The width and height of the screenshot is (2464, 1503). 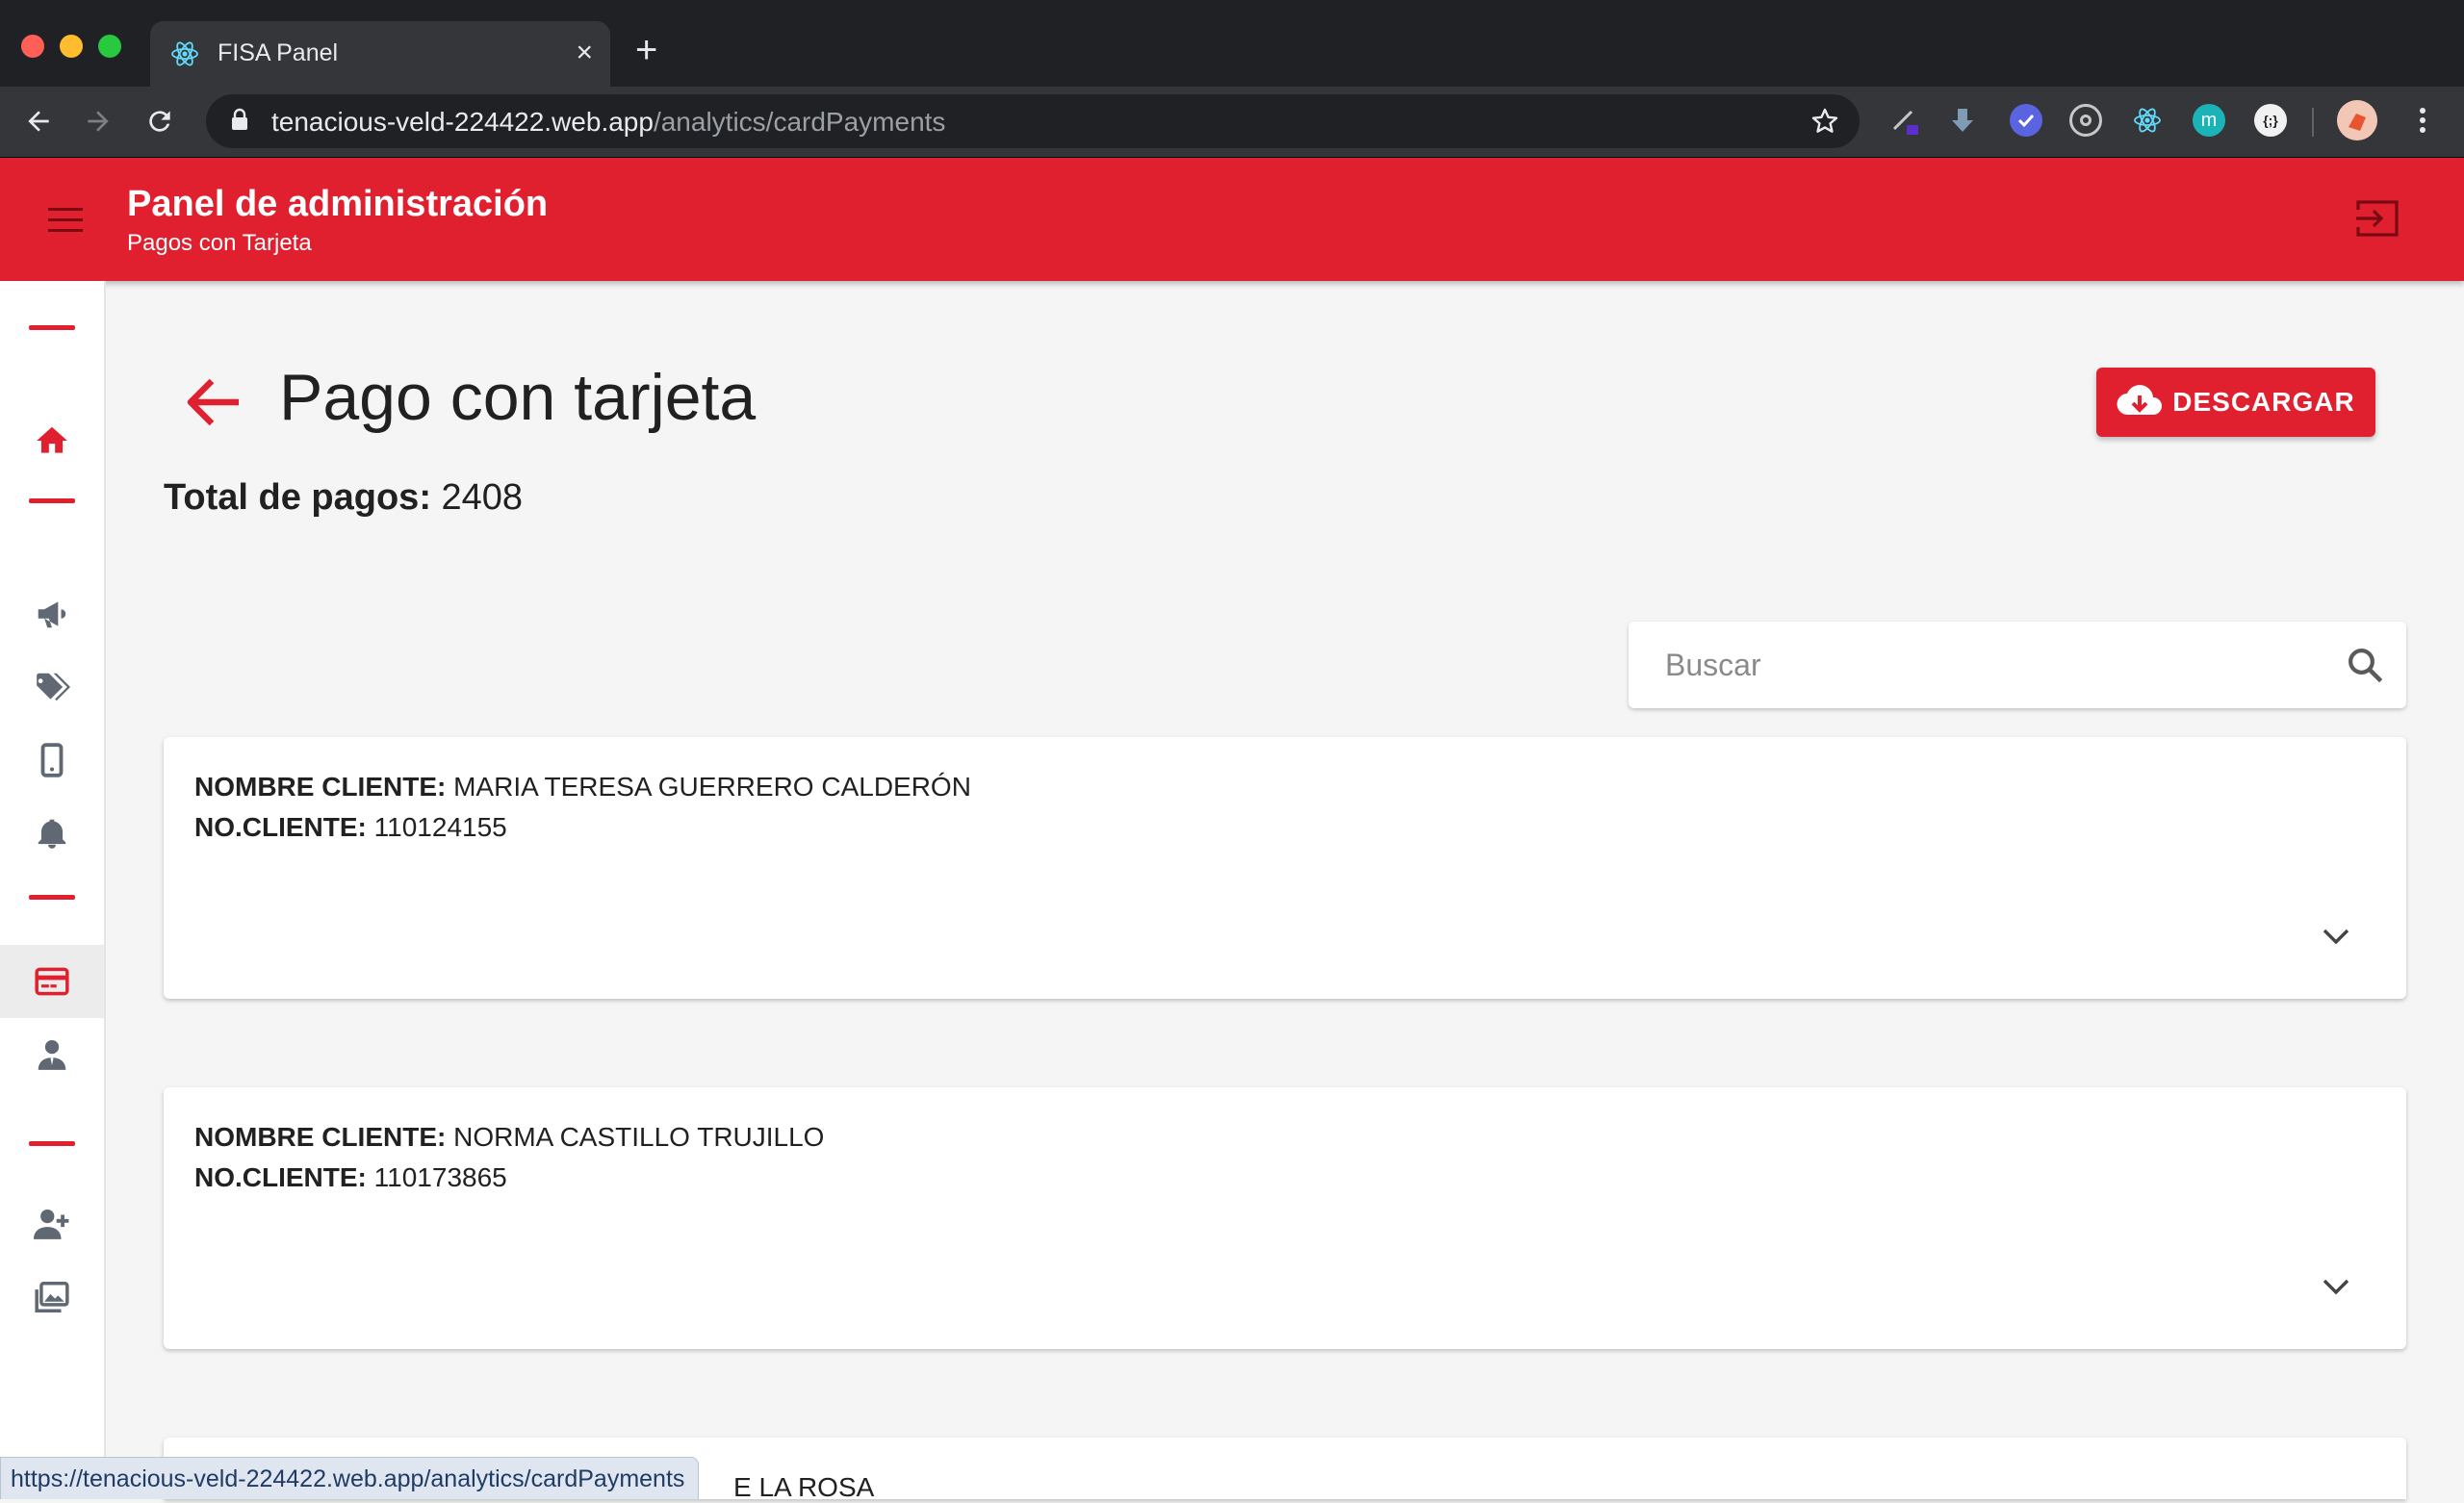 I want to click on client-name: MARIA TERESA GUERRERO CALDERÓN, so click(x=712, y=787).